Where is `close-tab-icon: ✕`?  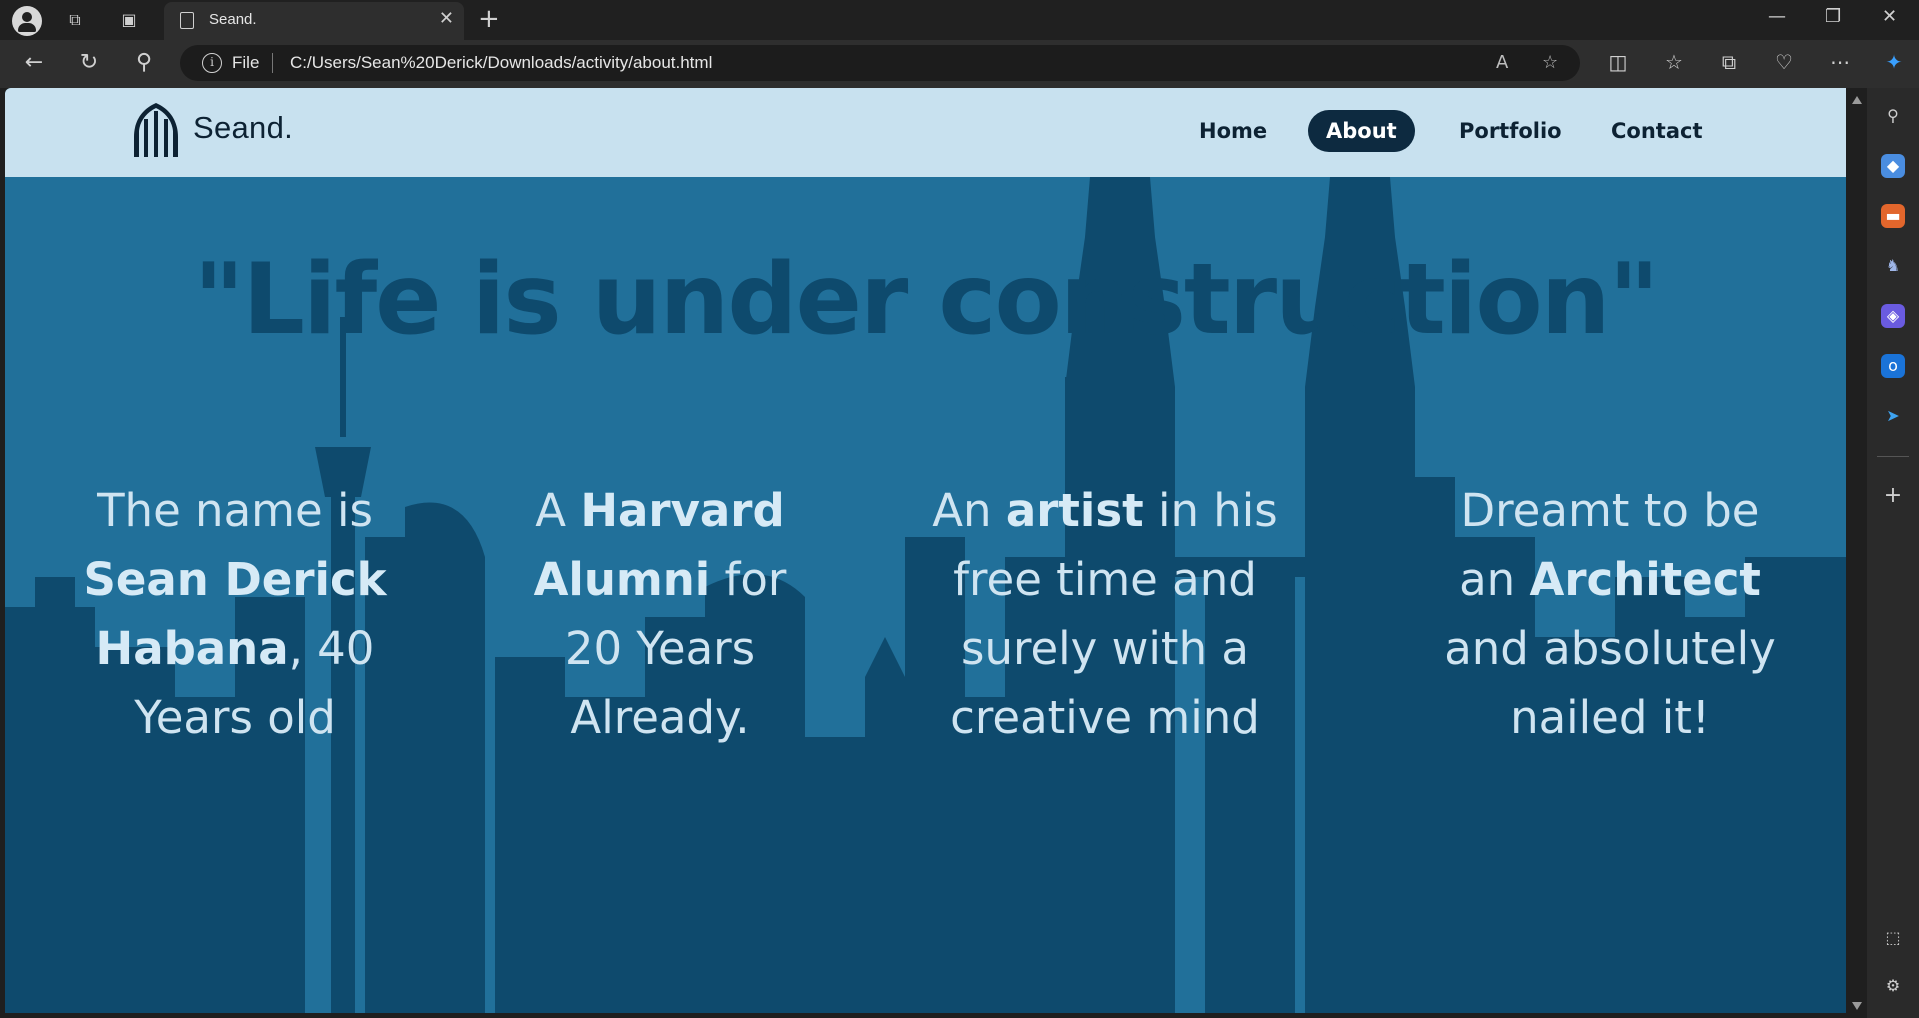
close-tab-icon: ✕ is located at coordinates (446, 18).